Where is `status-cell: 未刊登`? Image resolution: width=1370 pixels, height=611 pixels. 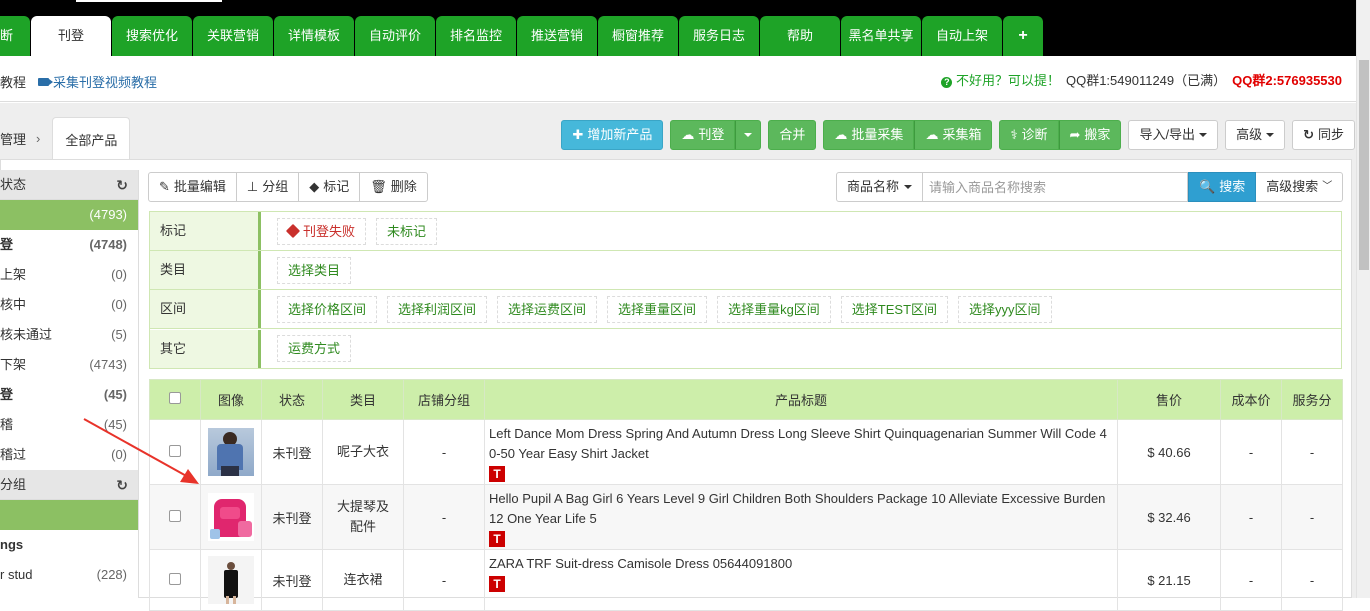
status-cell: 未刊登 is located at coordinates (292, 517).